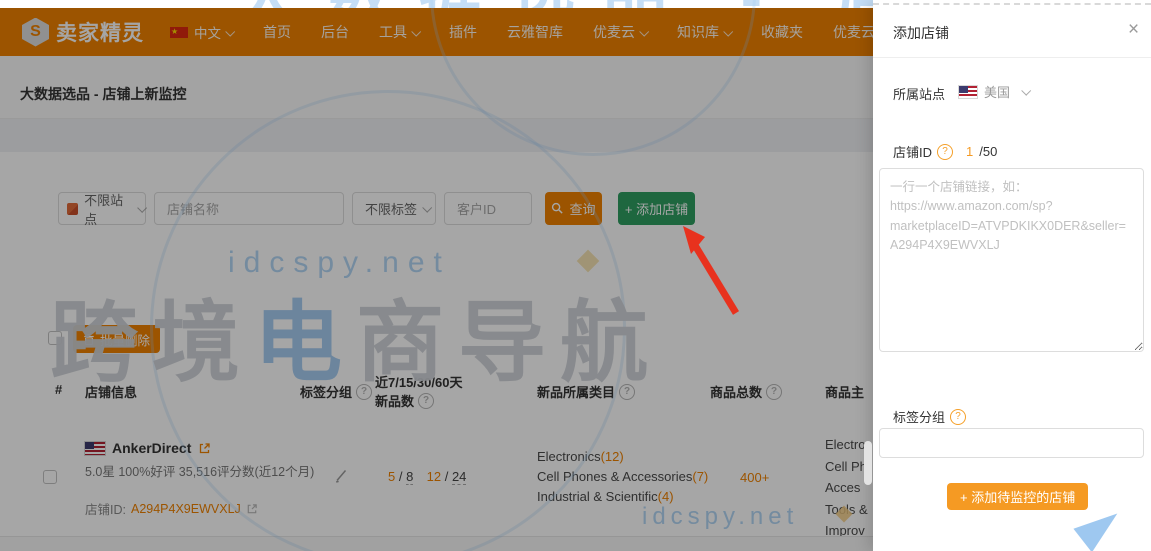  What do you see at coordinates (919, 417) in the screenshot?
I see `label-text: 标签分组` at bounding box center [919, 417].